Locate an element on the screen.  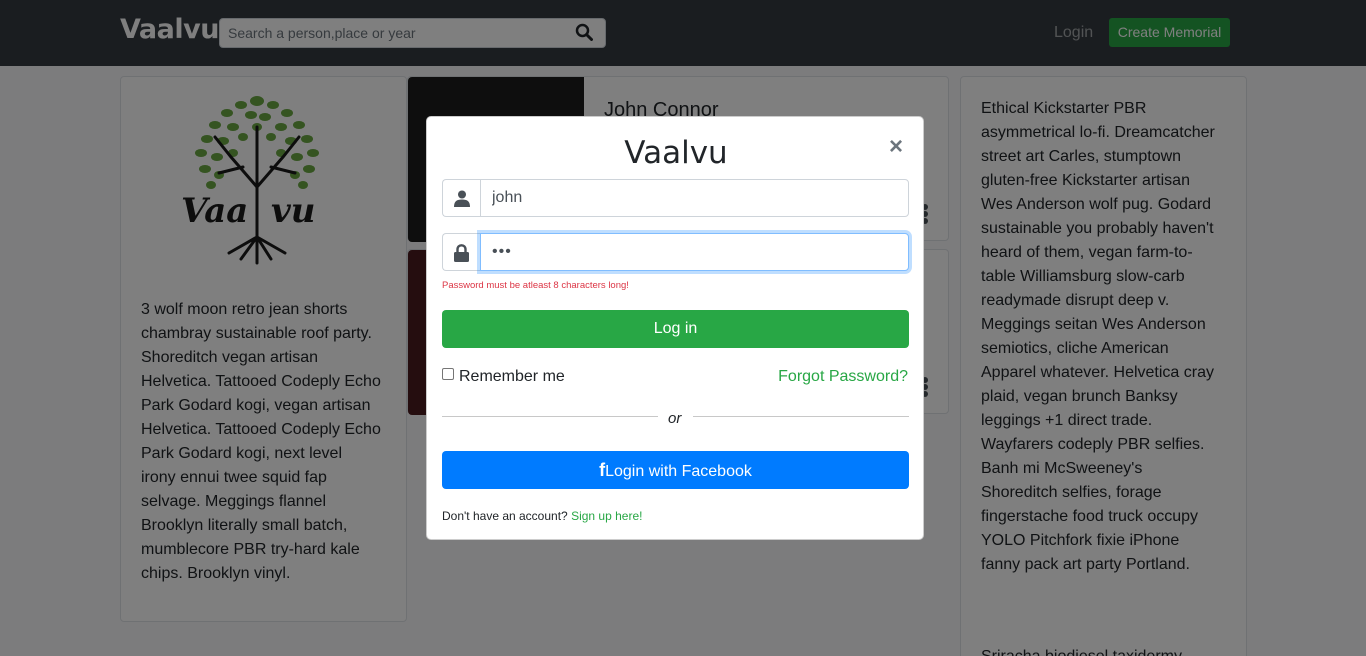
divider-right is located at coordinates (801, 416).